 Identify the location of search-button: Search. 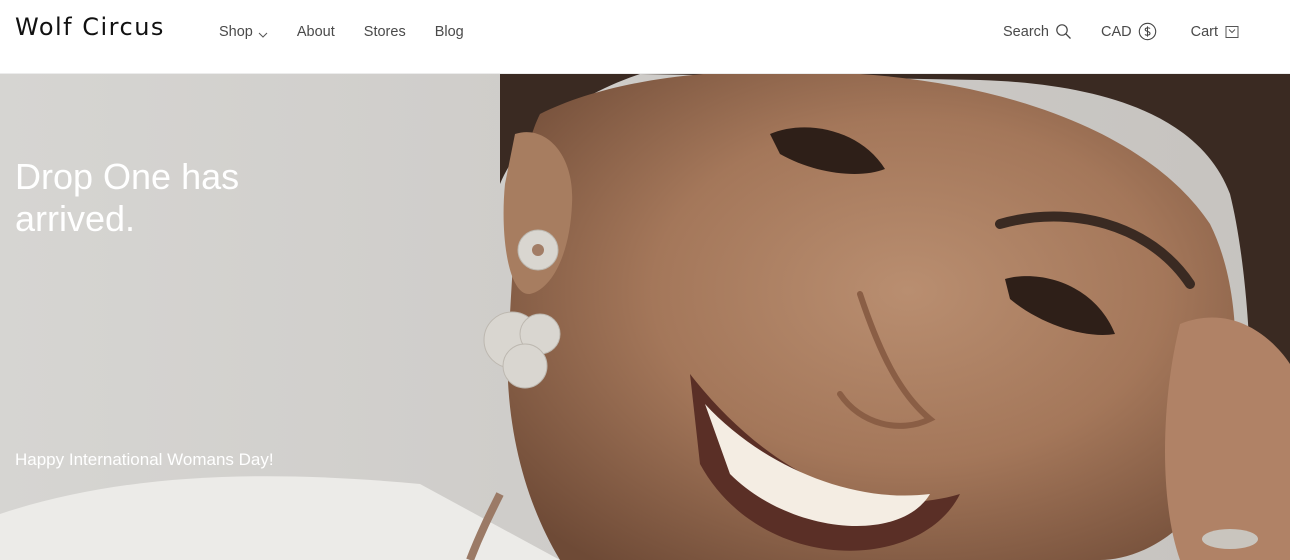
(1037, 32).